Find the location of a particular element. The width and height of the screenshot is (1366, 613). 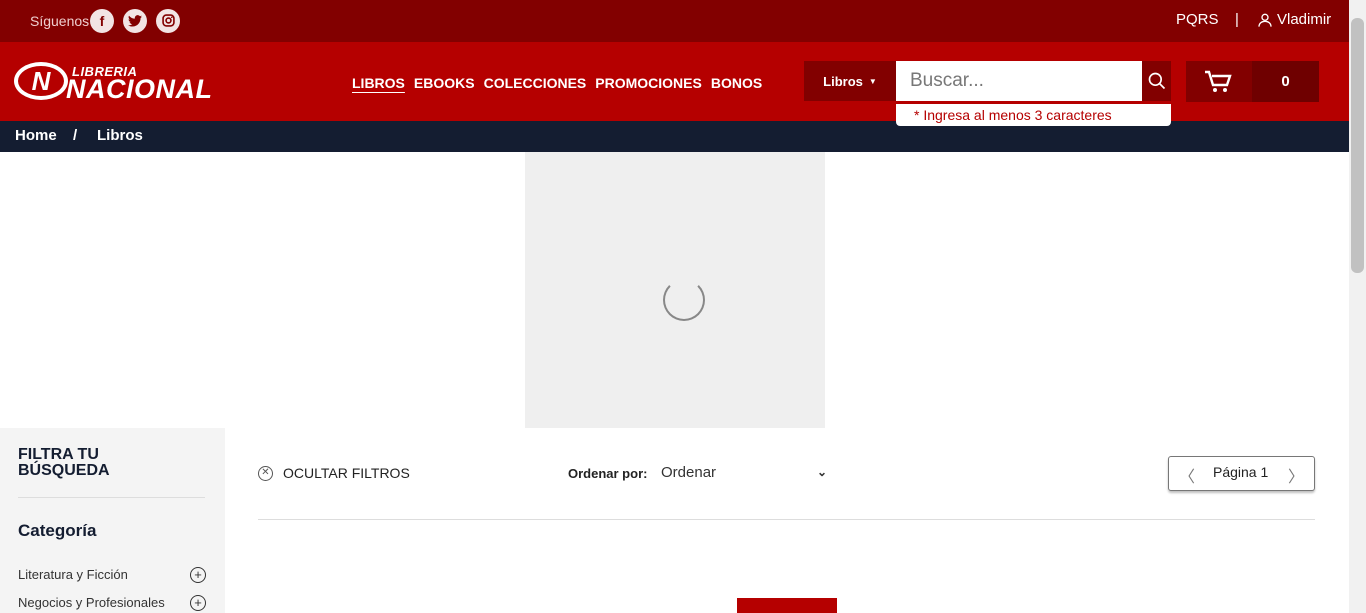

order-select-value: Ordenar is located at coordinates (689, 472).